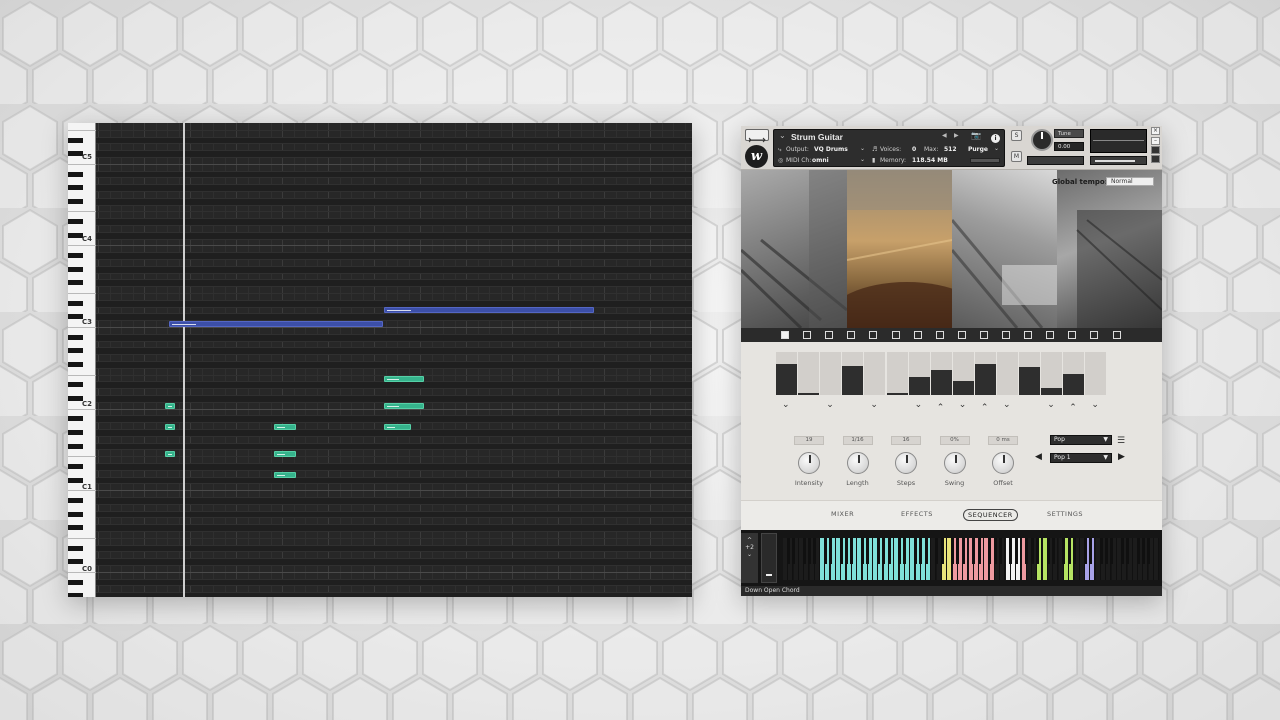  What do you see at coordinates (184, 360) in the screenshot?
I see `playhead` at bounding box center [184, 360].